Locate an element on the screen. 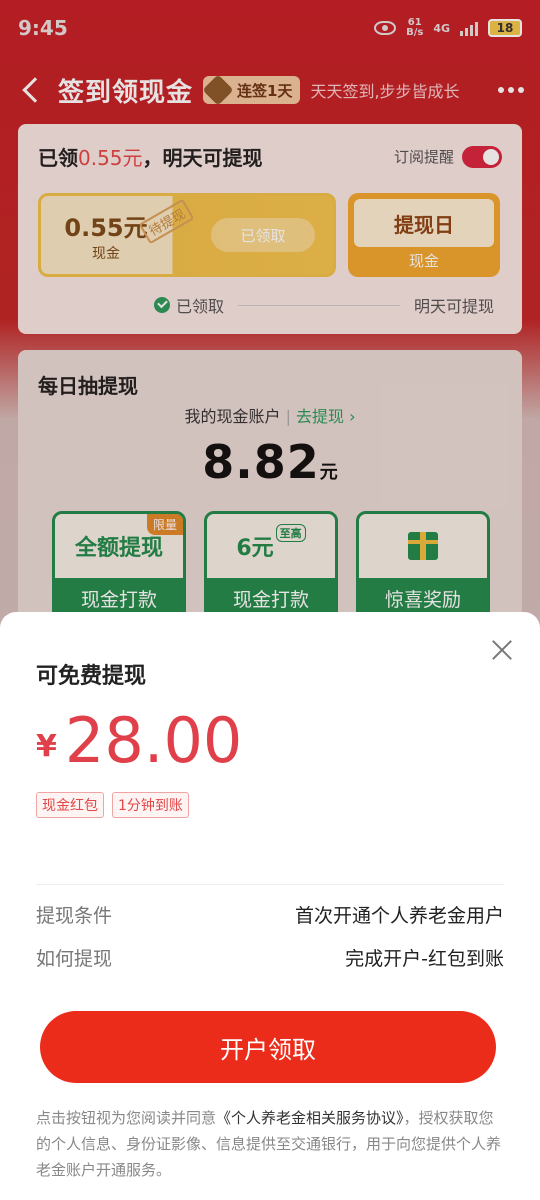 Image resolution: width=540 pixels, height=1200 pixels. info-label: 如何提现 is located at coordinates (74, 959).